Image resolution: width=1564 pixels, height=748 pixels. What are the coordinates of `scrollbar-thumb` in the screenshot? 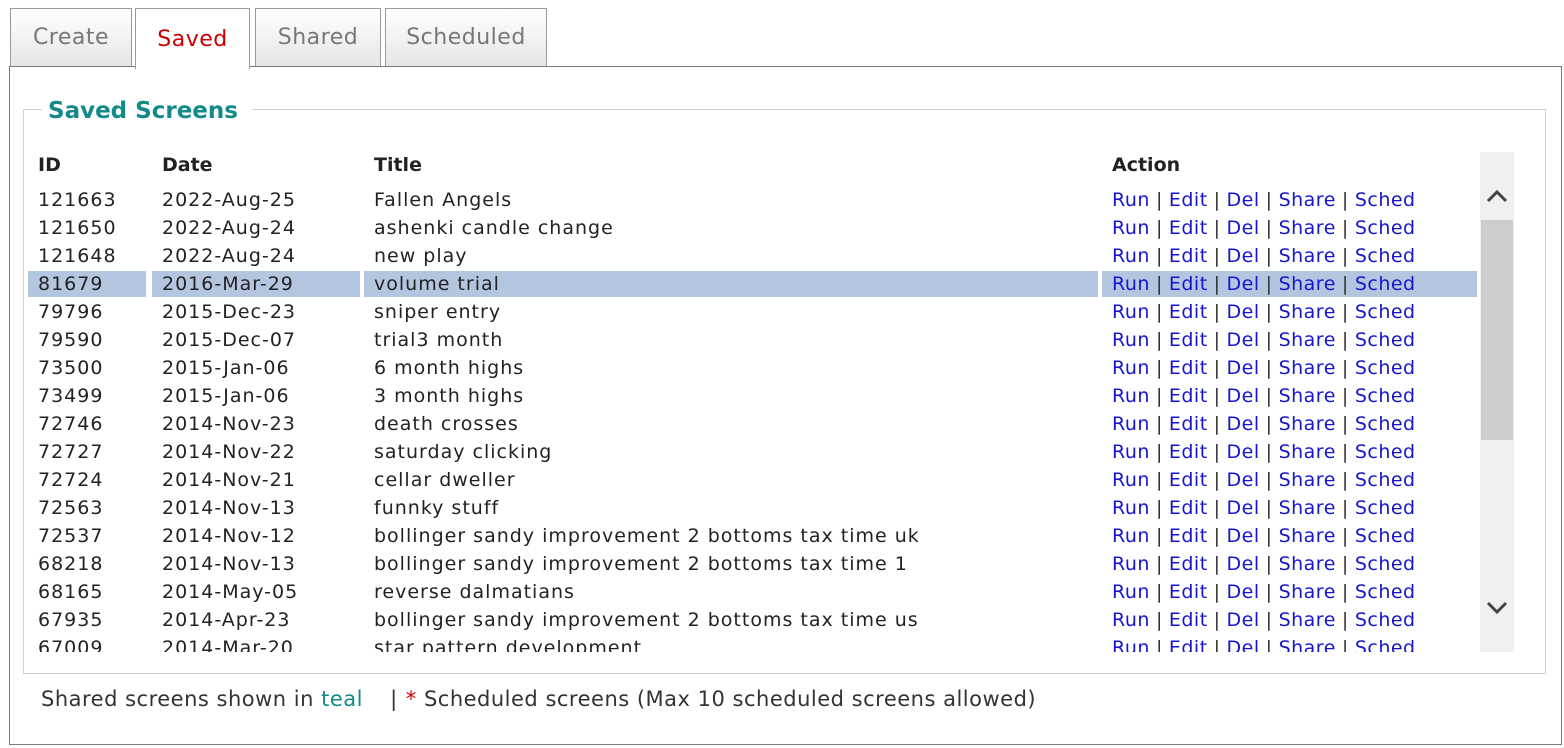 It's located at (1497, 330).